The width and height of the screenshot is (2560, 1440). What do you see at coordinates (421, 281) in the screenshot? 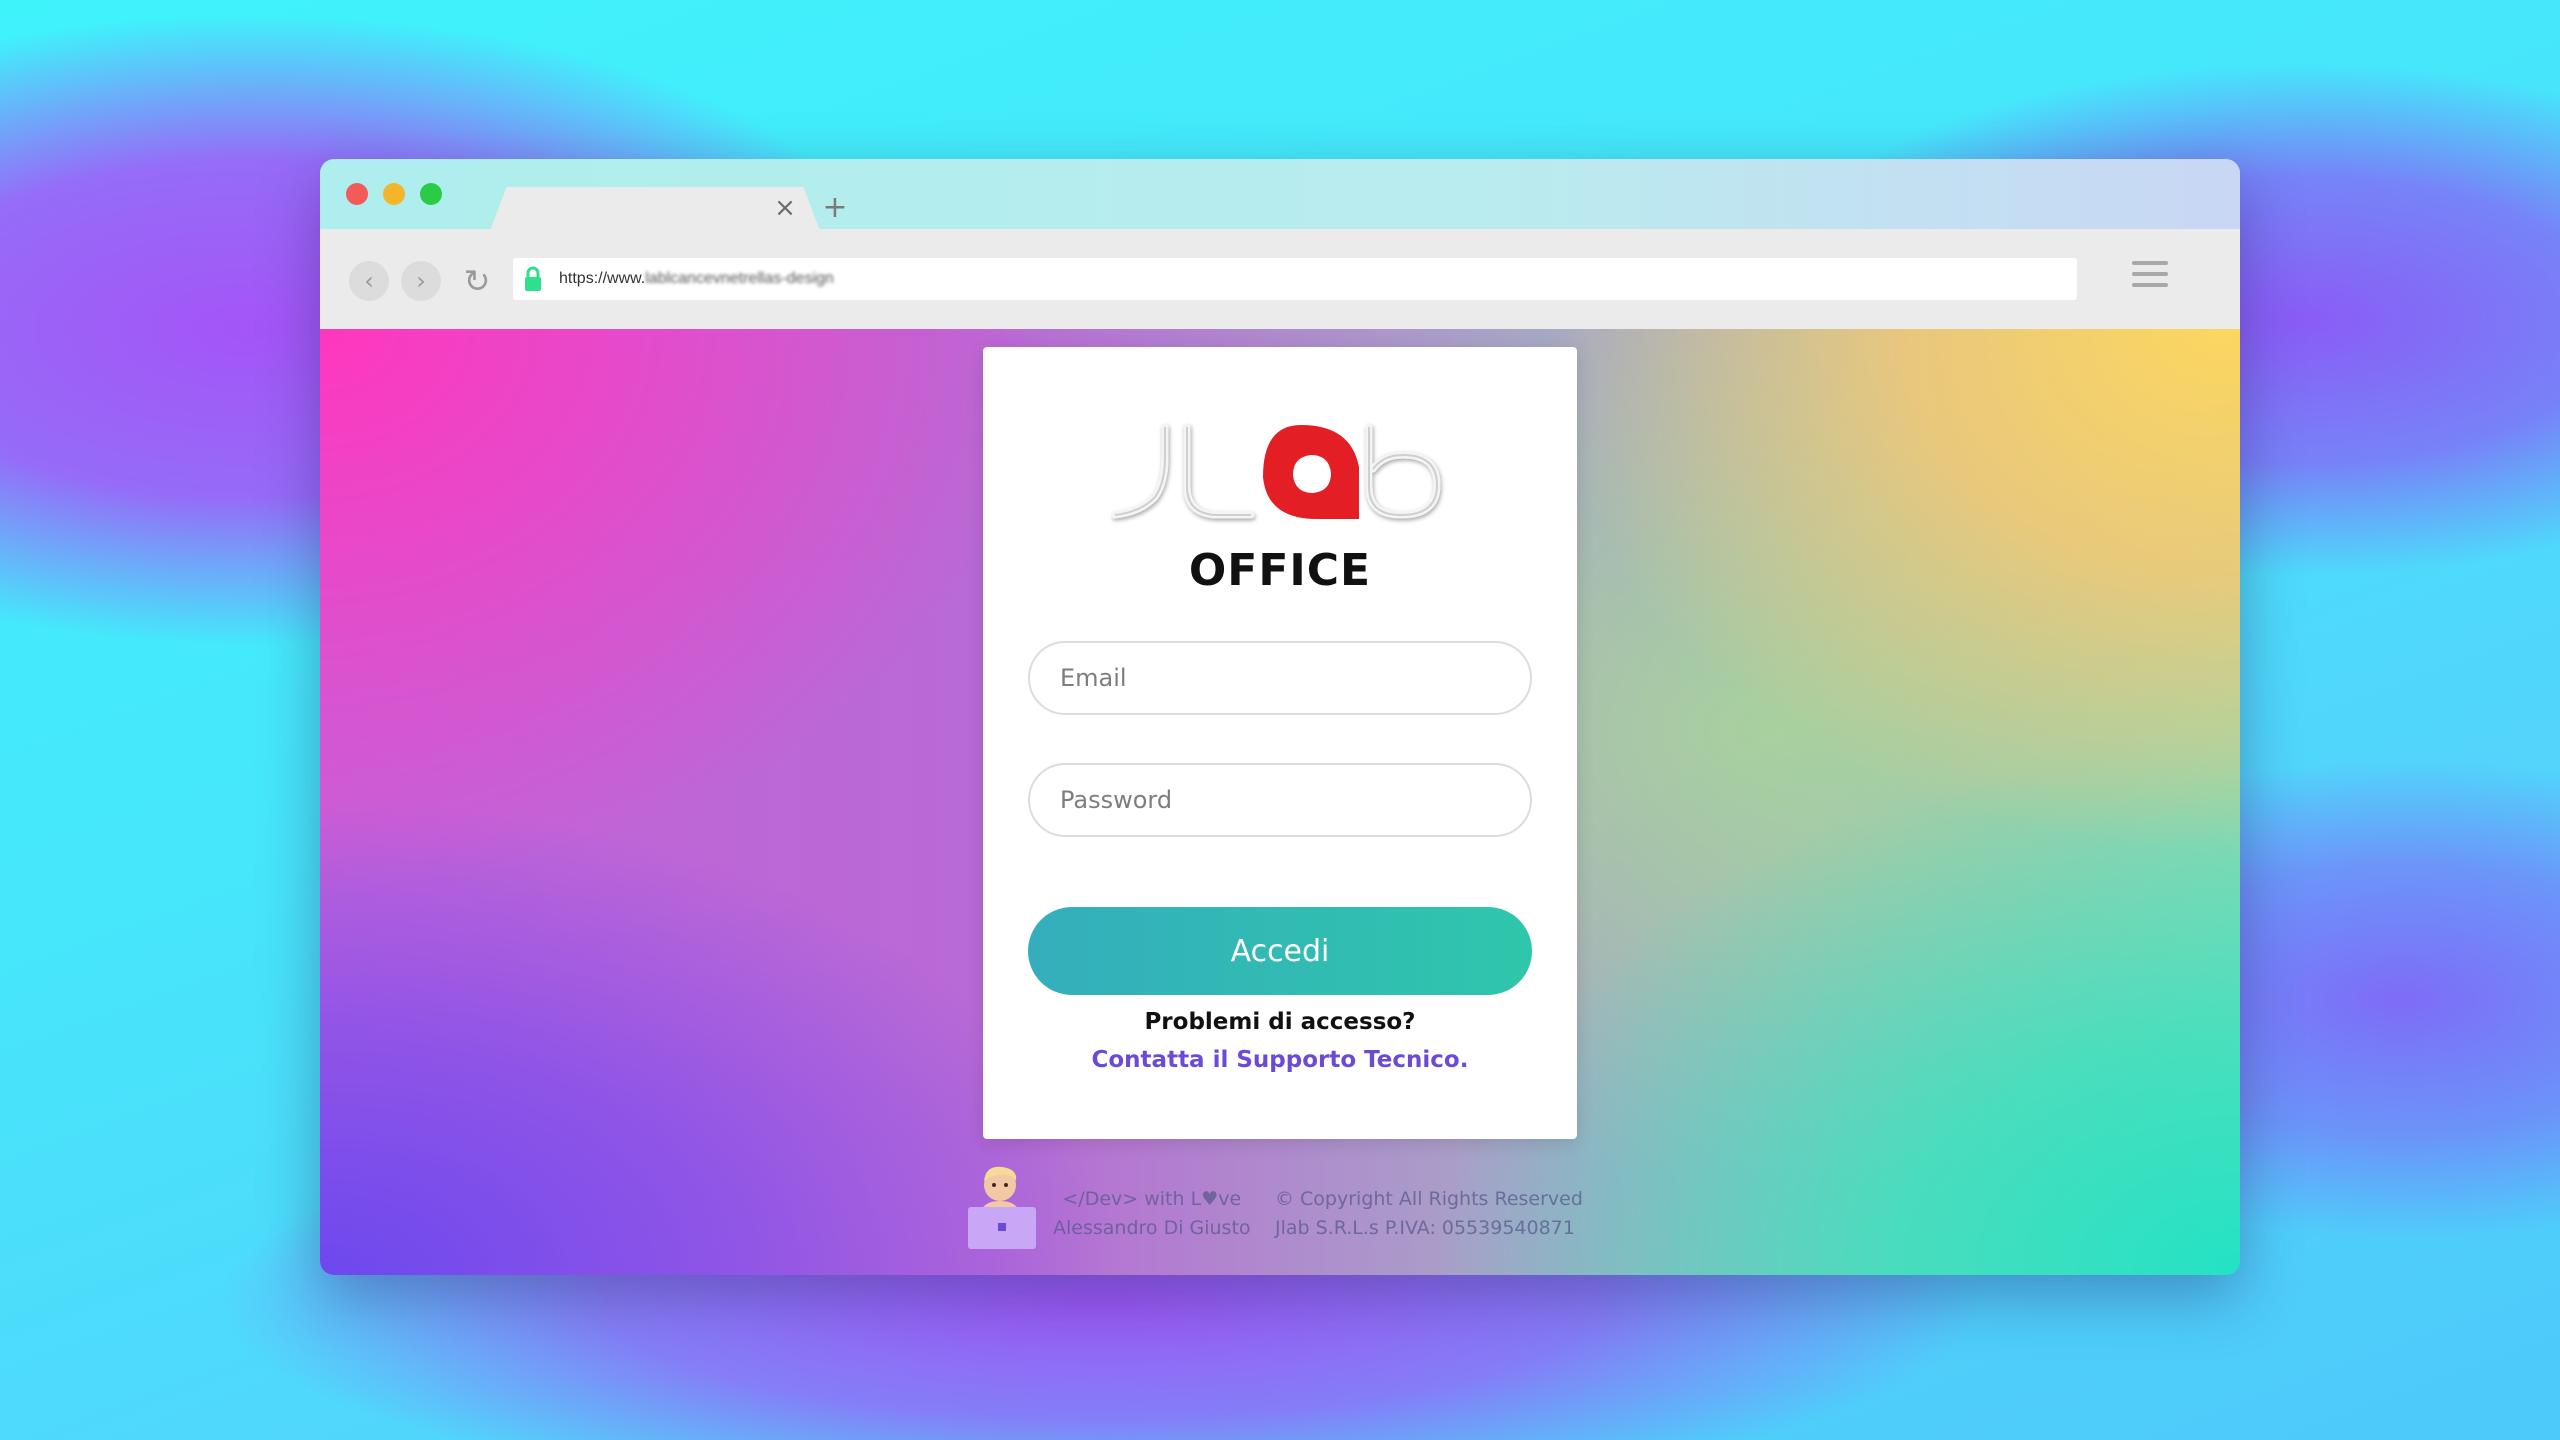
I see `forward-arrow-icon: ›` at bounding box center [421, 281].